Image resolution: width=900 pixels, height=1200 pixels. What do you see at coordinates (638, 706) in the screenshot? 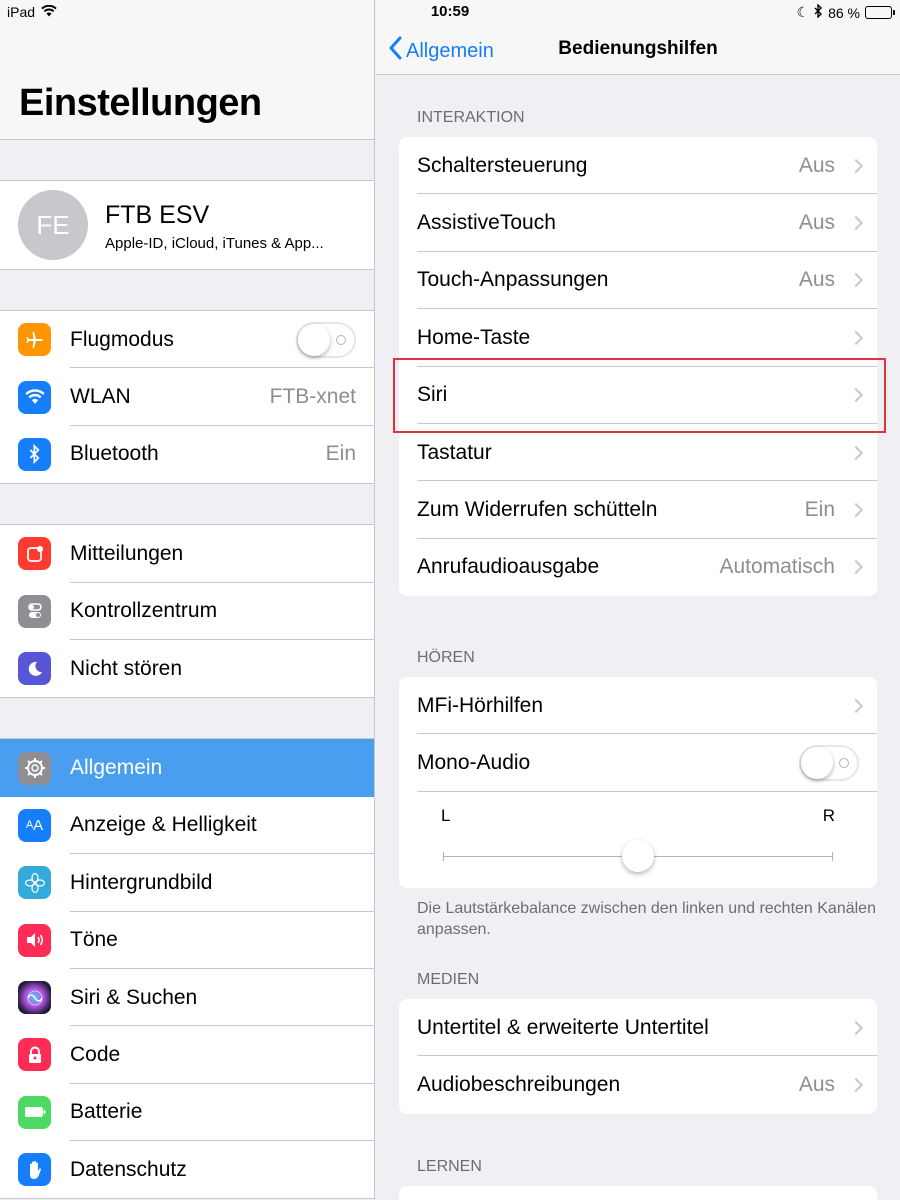
I see `row-mfi-hoerhilfen: MFi-Hörhilfen` at bounding box center [638, 706].